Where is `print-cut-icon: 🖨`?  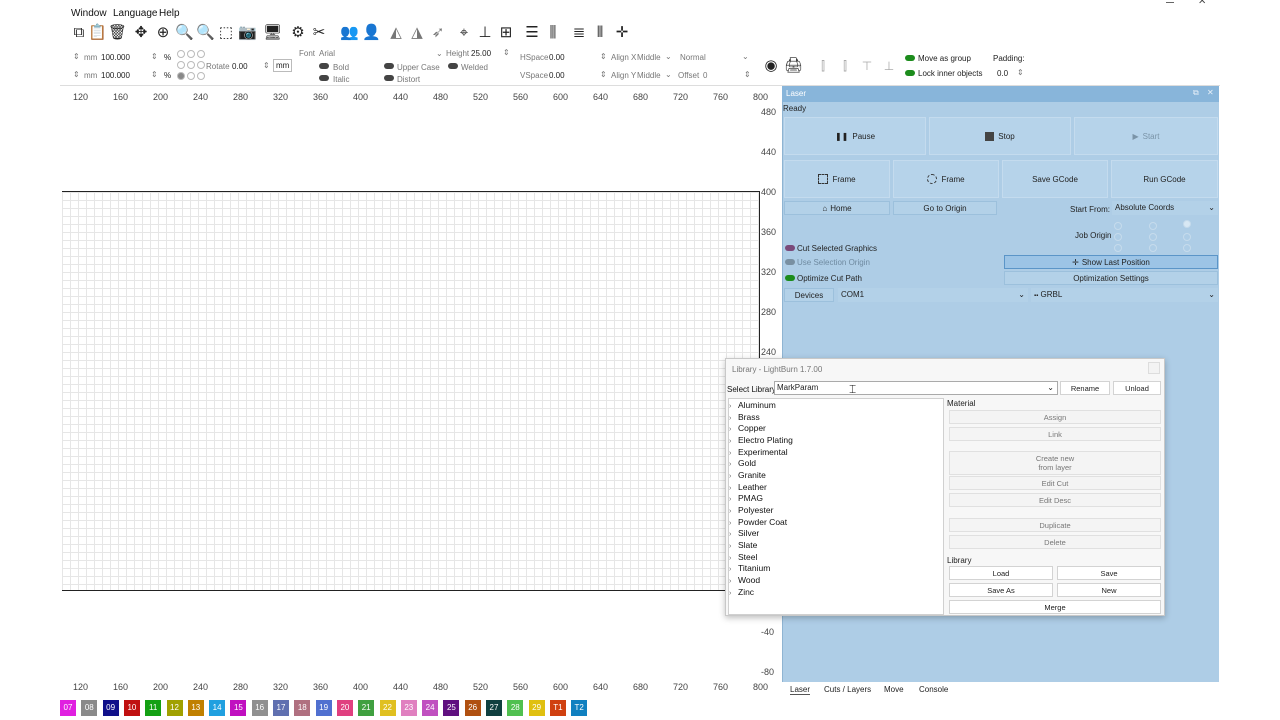 print-cut-icon: 🖨 is located at coordinates (793, 66).